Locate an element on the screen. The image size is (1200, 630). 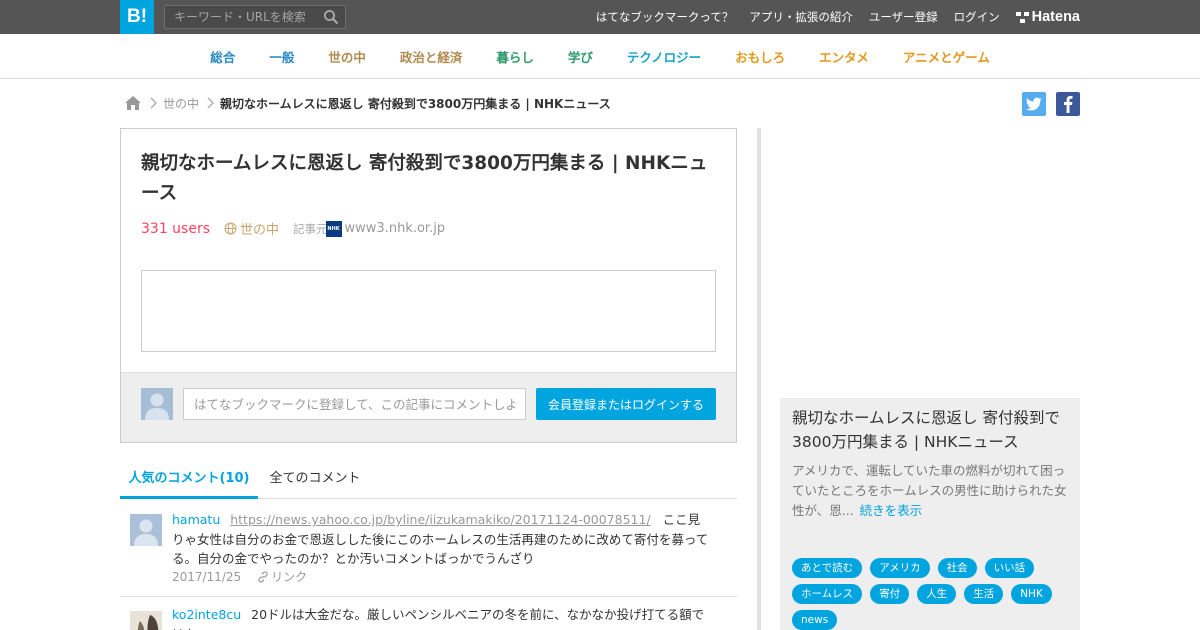
comment-form: 会員登録またはログインする is located at coordinates (428, 407).